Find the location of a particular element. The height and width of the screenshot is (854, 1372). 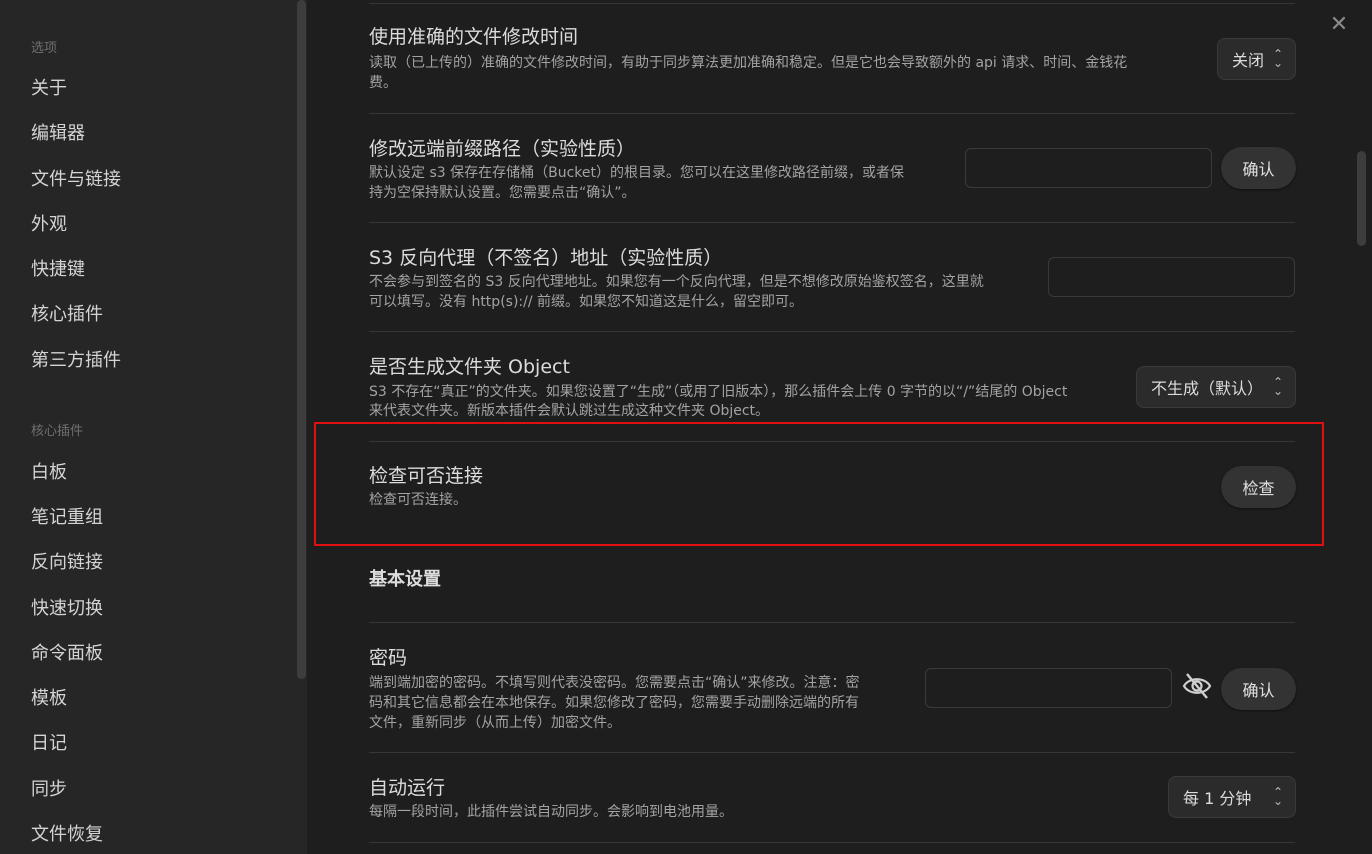

content-scrollbar is located at coordinates (1361, 198).